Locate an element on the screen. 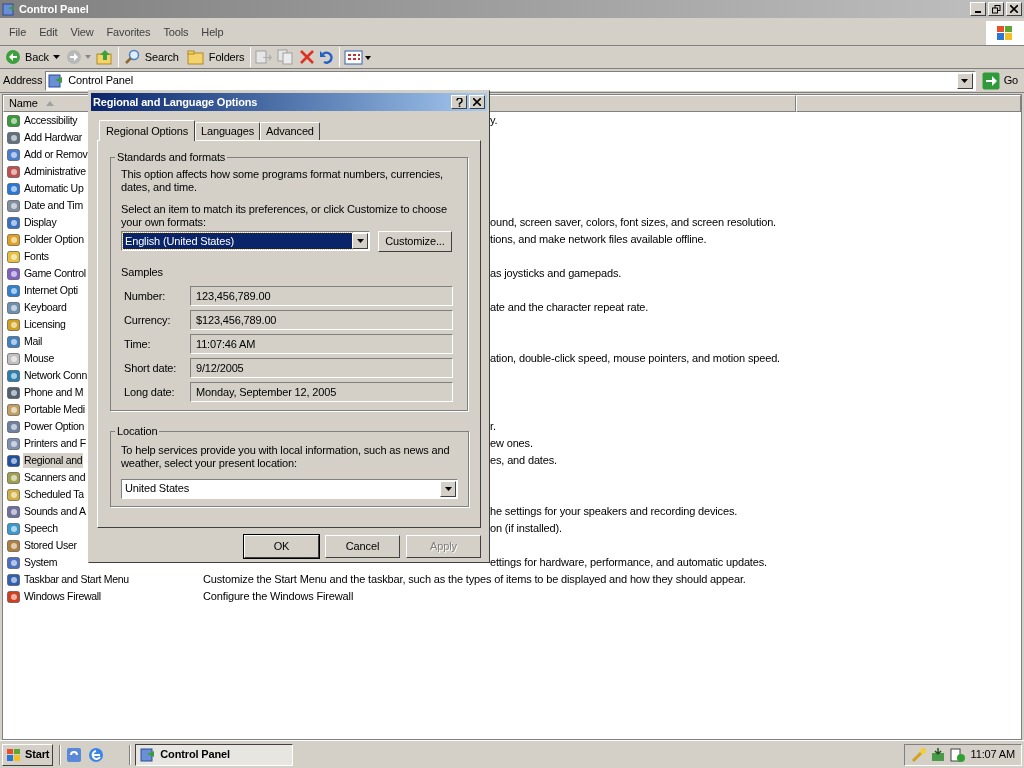 The width and height of the screenshot is (1024, 768). search-button: Search is located at coordinates (151, 57).